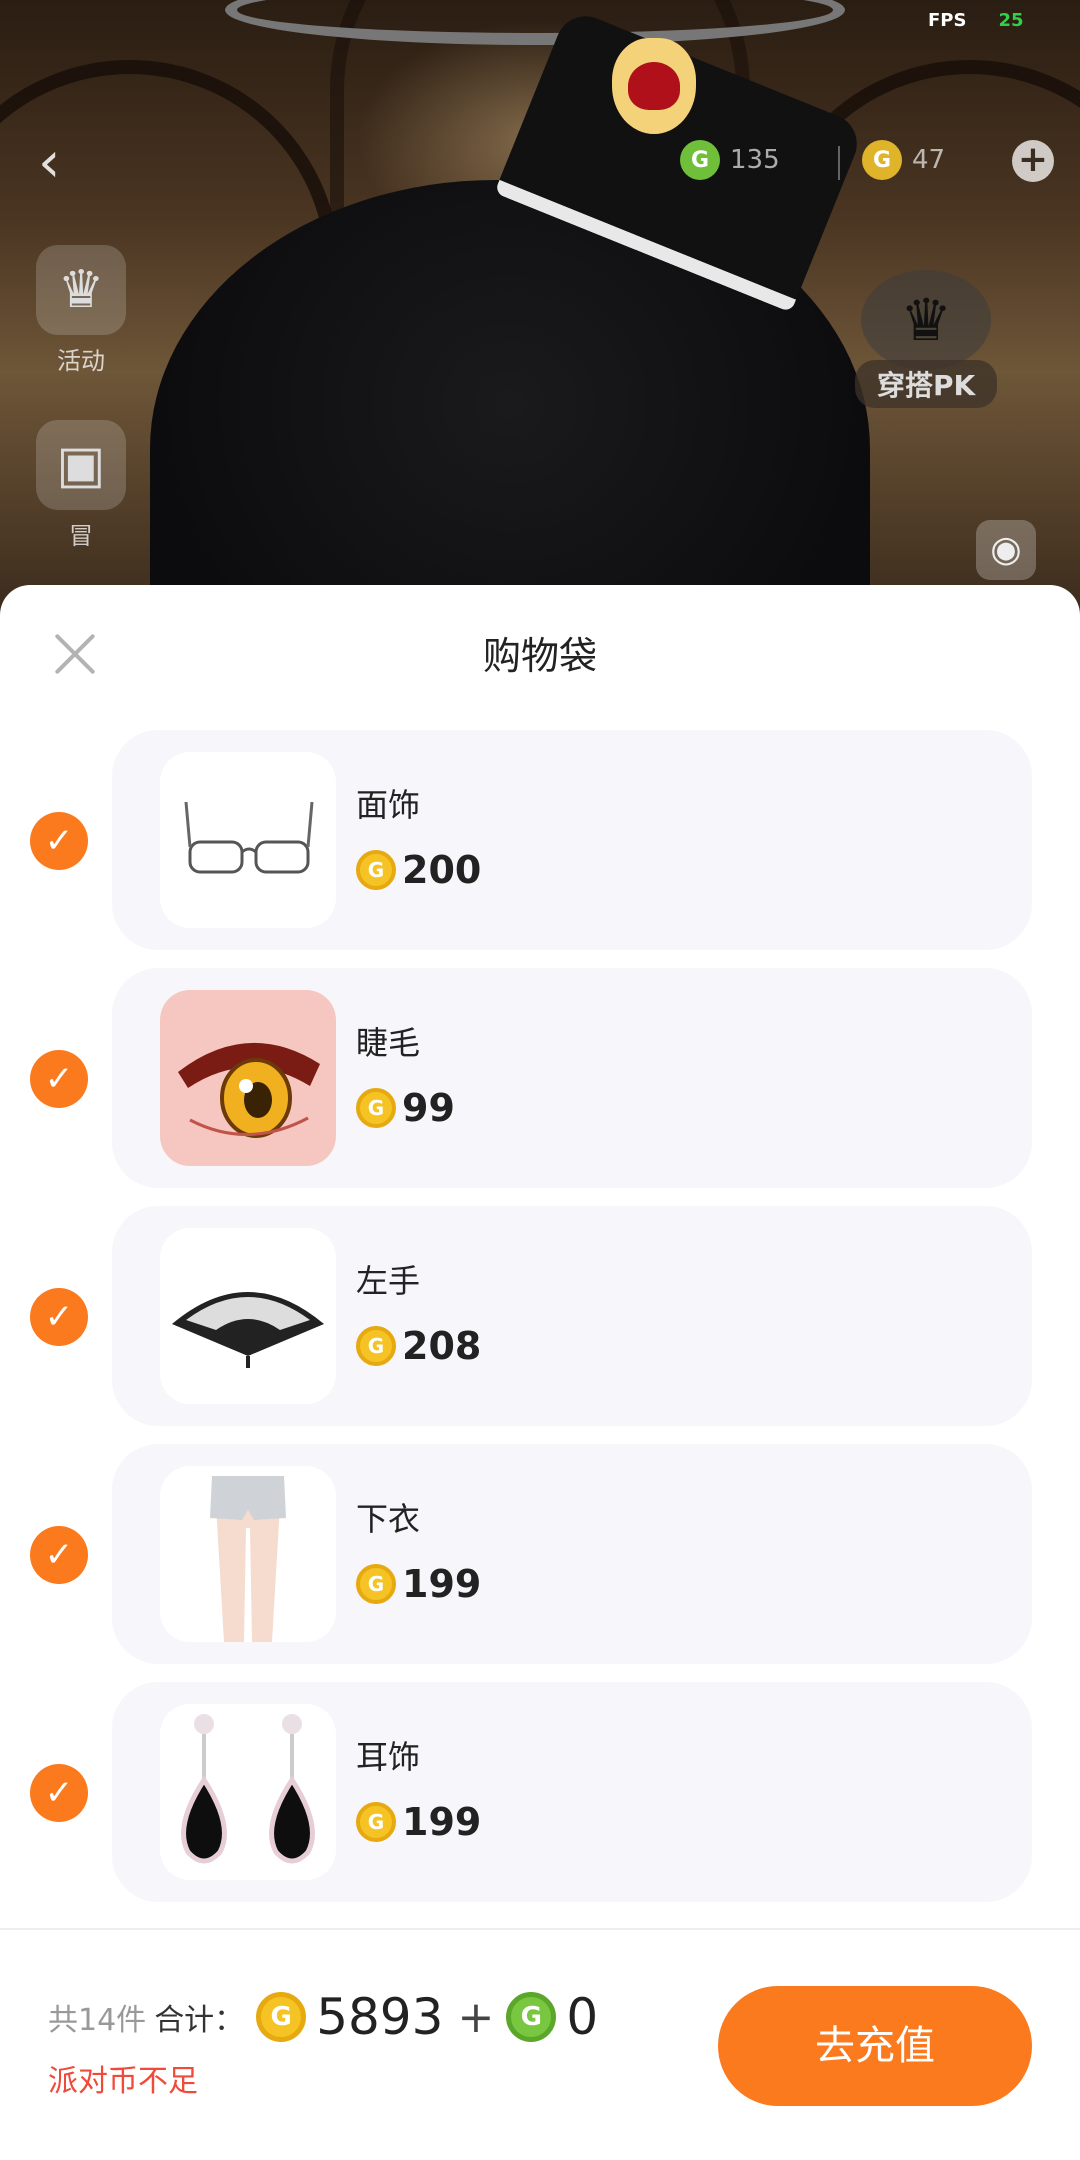 Image resolution: width=1080 pixels, height=2160 pixels. Describe the element at coordinates (49, 162) in the screenshot. I see `chevron-left-icon: ‹` at that location.